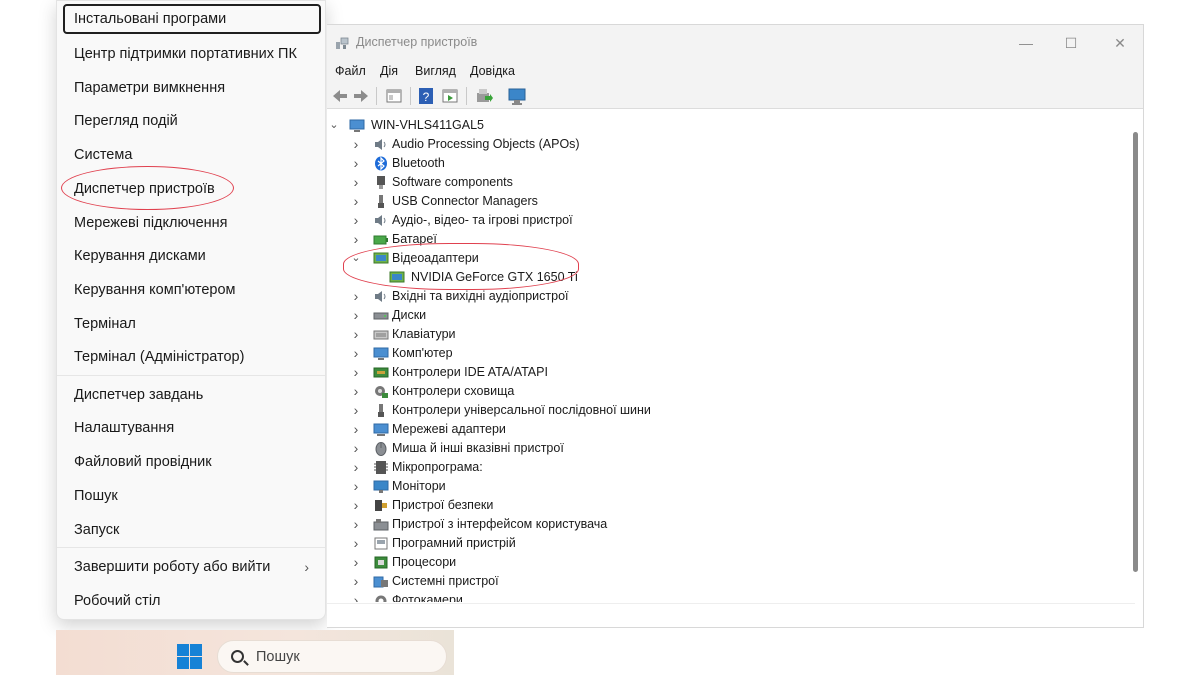 The height and width of the screenshot is (675, 1200). Describe the element at coordinates (492, 71) in the screenshot. I see `menu-help: Довідка` at that location.